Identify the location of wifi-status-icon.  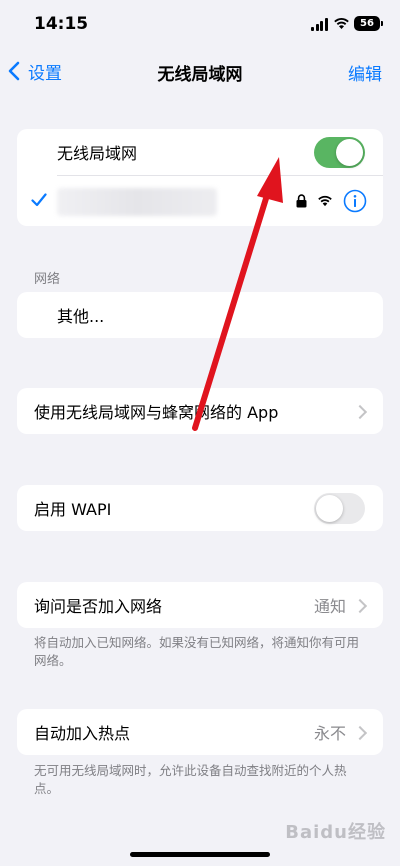
(341, 23).